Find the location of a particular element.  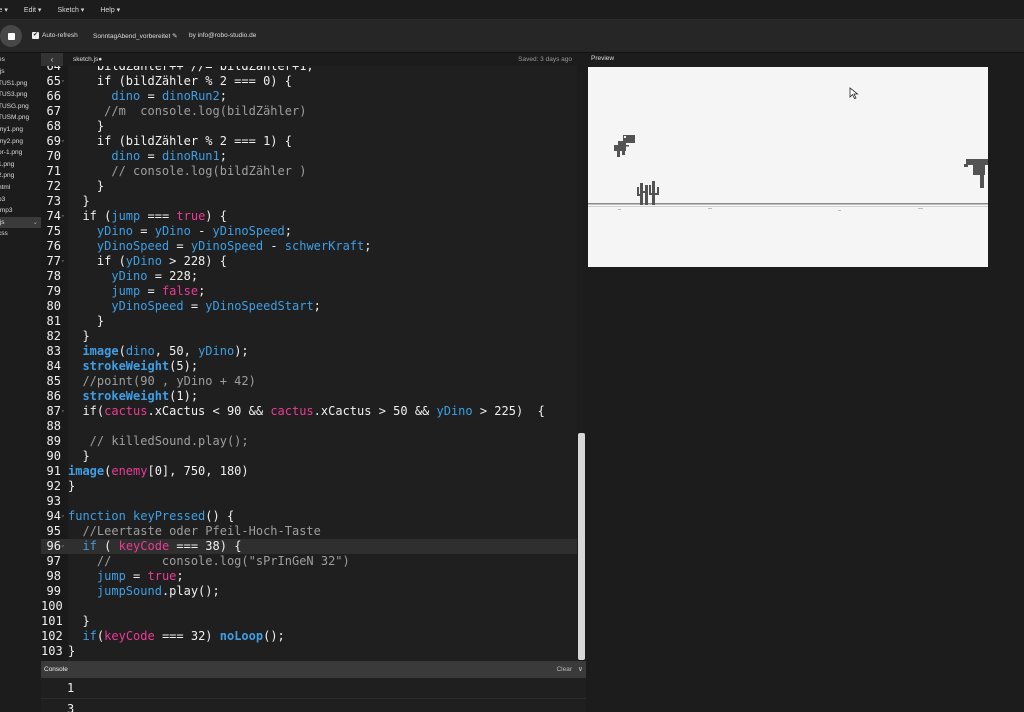

menu-edit: Edit ▾ is located at coordinates (33, 10).